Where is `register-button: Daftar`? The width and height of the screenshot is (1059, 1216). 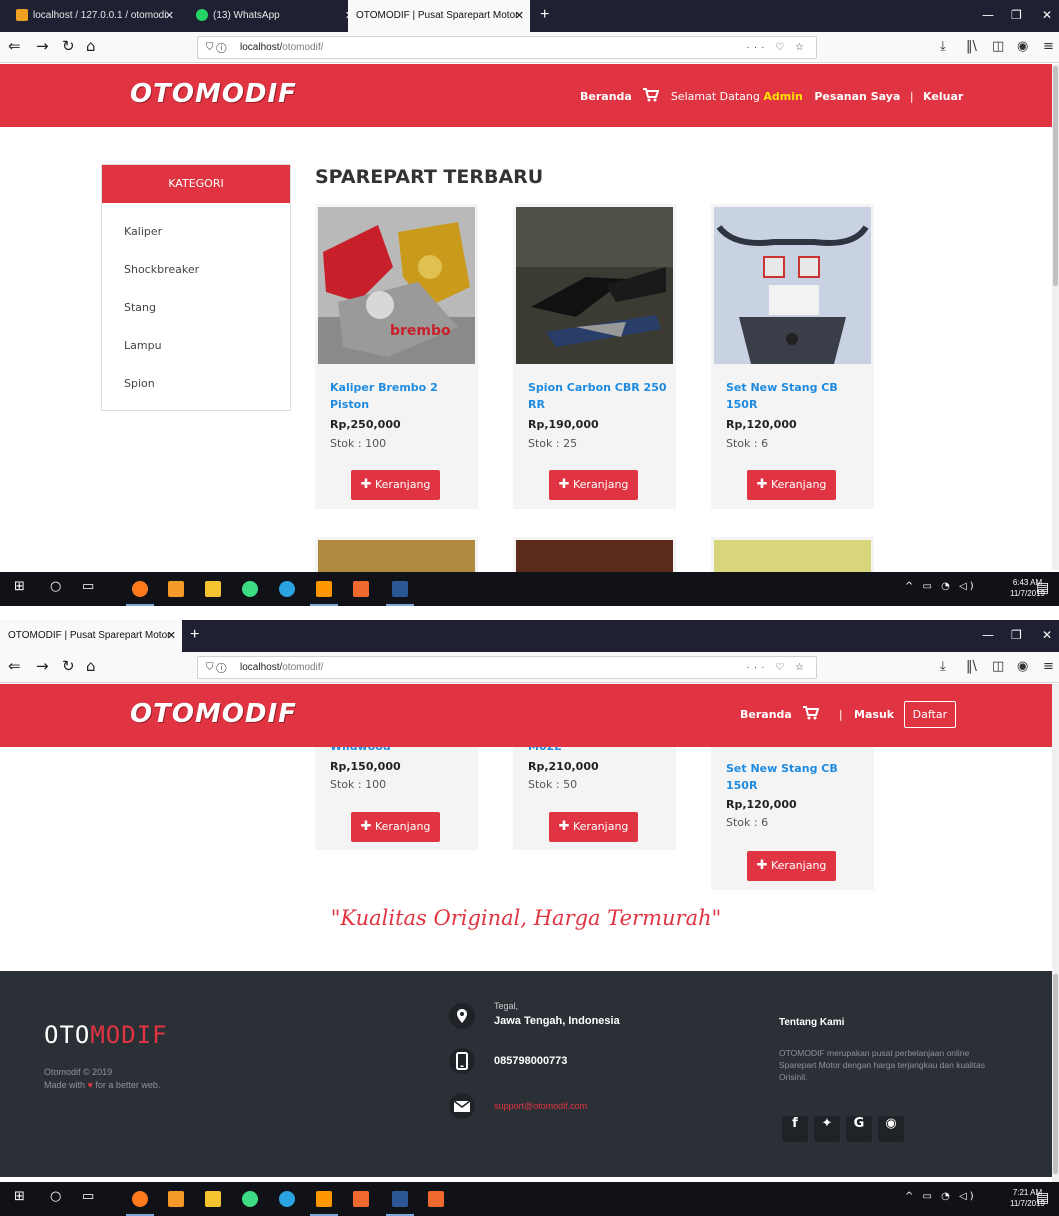
register-button: Daftar is located at coordinates (930, 714).